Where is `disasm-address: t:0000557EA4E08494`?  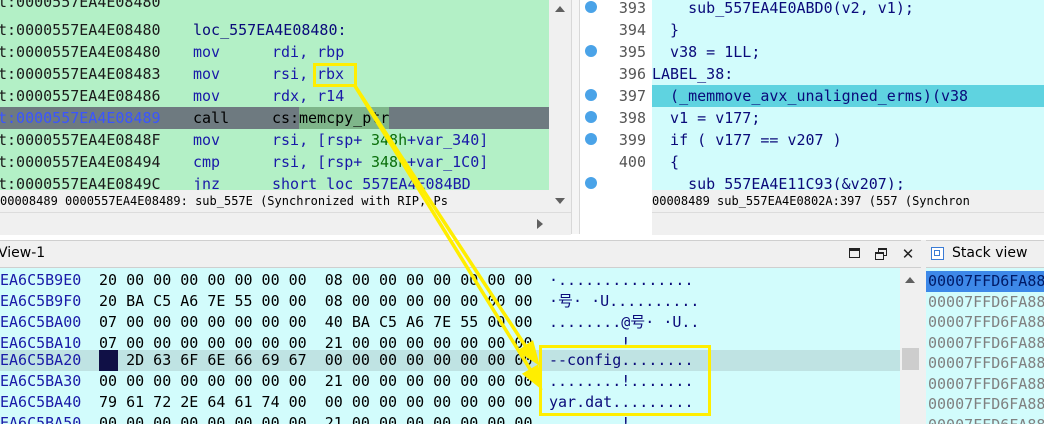
disasm-address: t:0000557EA4E08494 is located at coordinates (80, 162).